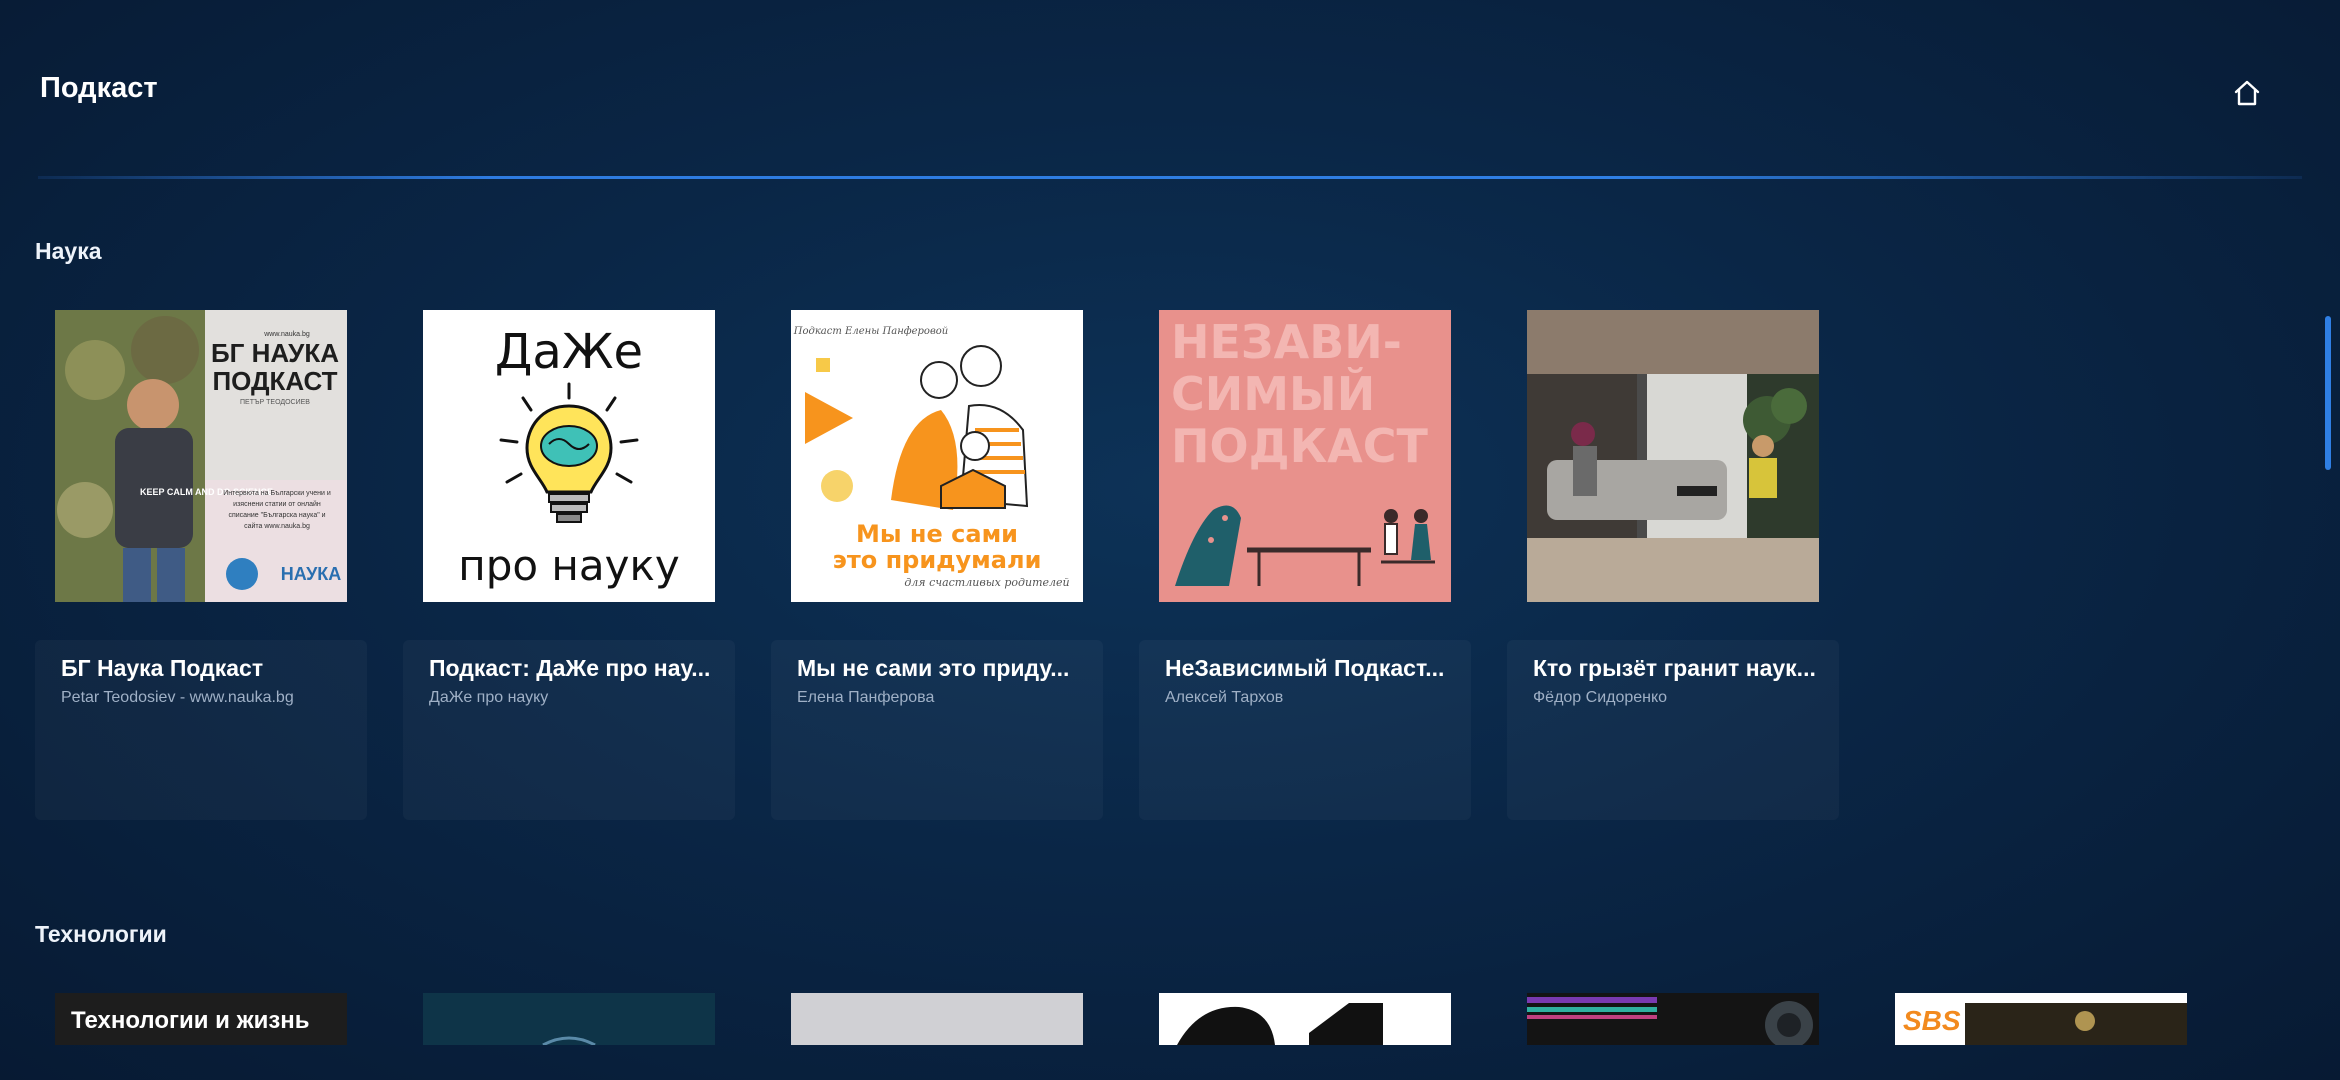 The height and width of the screenshot is (1080, 2340). What do you see at coordinates (1224, 697) in the screenshot?
I see `podcast-author: Алексей Тархов` at bounding box center [1224, 697].